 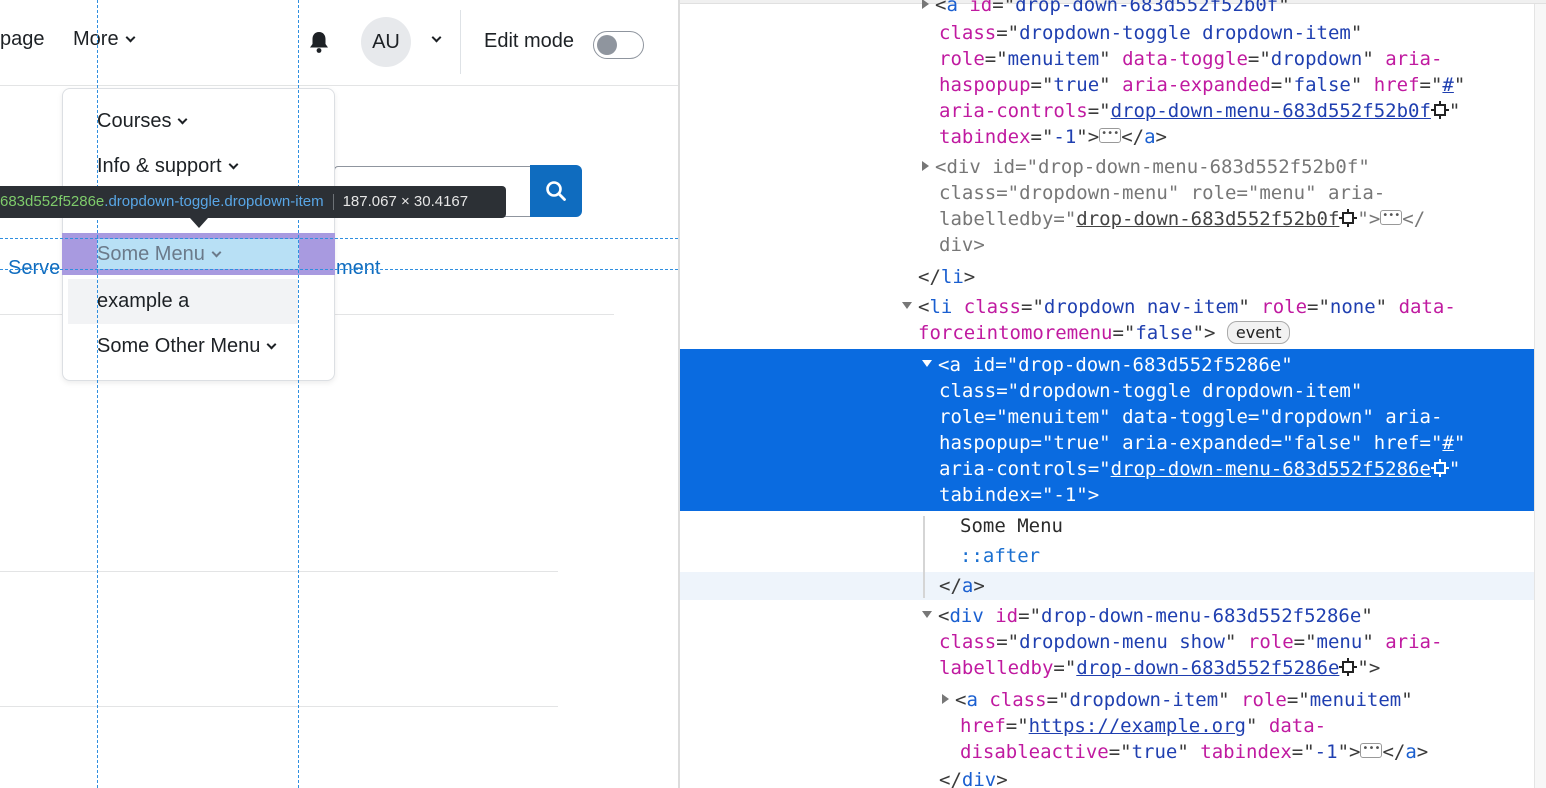 What do you see at coordinates (199, 223) in the screenshot?
I see `tooltip-arrow` at bounding box center [199, 223].